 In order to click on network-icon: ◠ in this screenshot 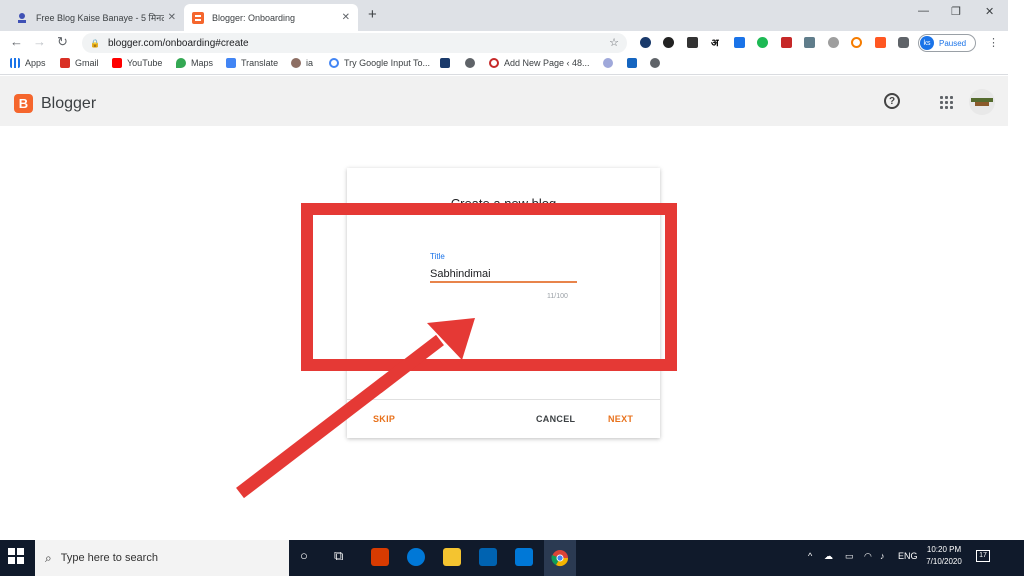, I will do `click(868, 556)`.